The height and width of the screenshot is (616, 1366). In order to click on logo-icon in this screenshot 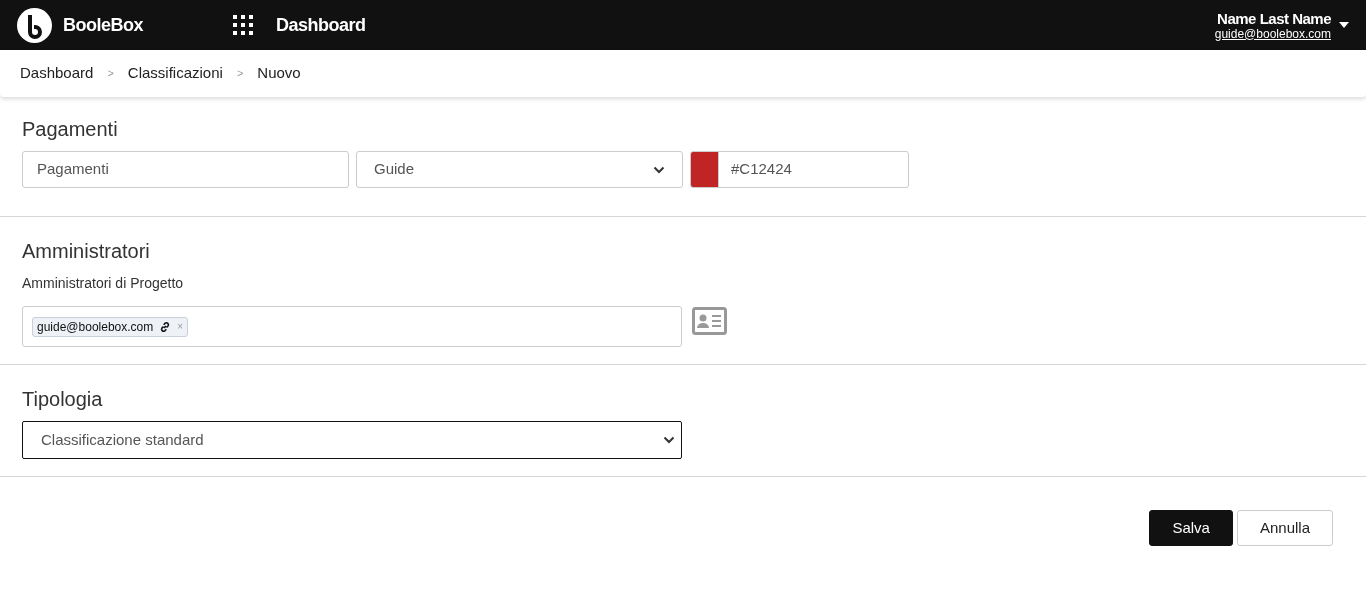, I will do `click(34, 25)`.